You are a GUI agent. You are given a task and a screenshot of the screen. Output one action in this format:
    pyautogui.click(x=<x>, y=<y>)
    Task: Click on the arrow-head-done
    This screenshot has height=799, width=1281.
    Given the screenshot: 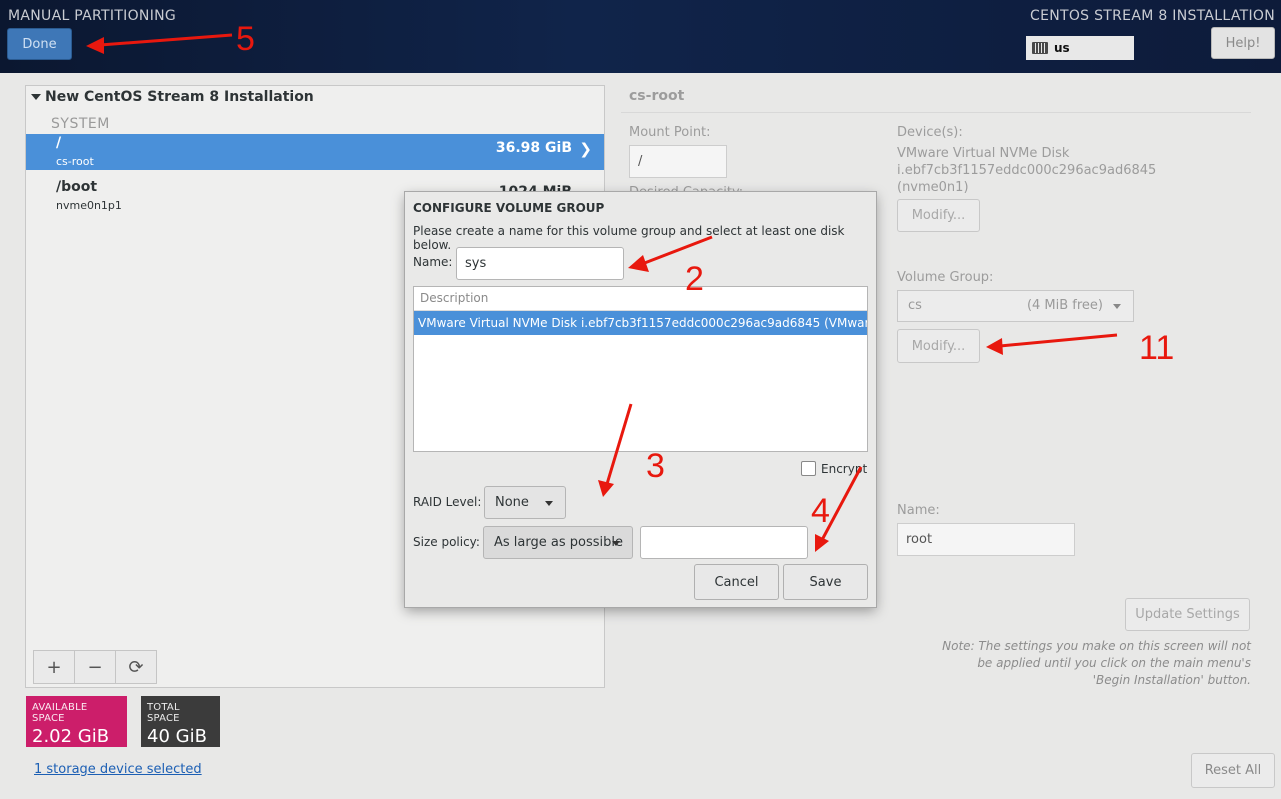 What is the action you would take?
    pyautogui.click(x=95, y=45)
    